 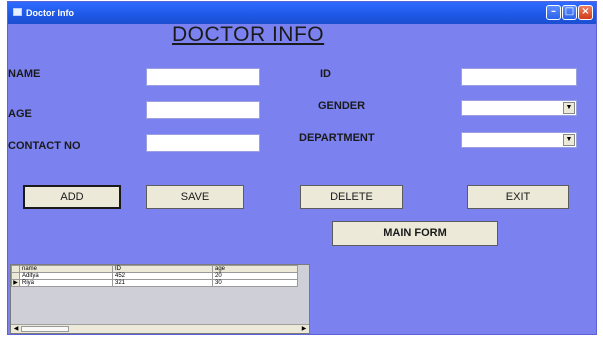 I want to click on table-row: Aditya 452 20, so click(x=154, y=276).